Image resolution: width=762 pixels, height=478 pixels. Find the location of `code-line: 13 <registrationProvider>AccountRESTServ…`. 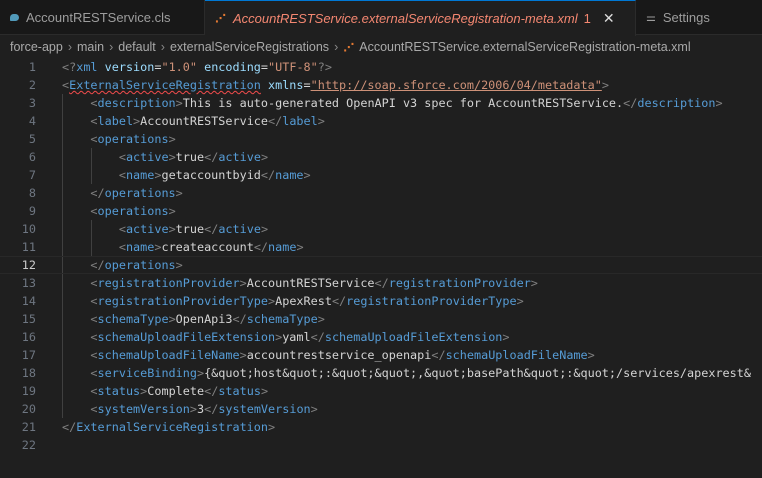

code-line: 13 <registrationProvider>AccountRESTServ… is located at coordinates (381, 283).